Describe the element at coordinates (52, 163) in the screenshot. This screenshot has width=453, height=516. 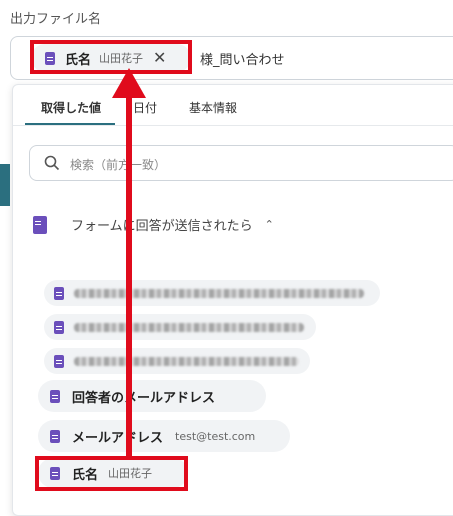
I see `search-icon` at that location.